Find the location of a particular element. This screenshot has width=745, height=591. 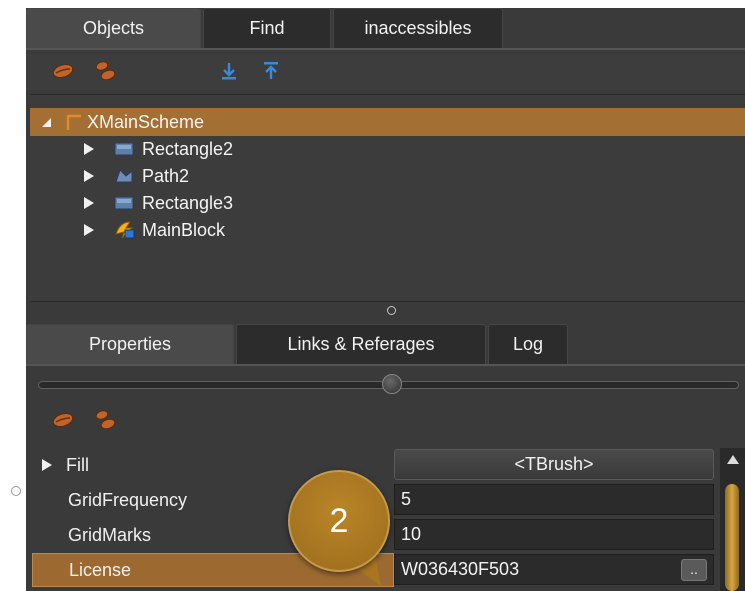

arrow-down-to-line-icon is located at coordinates (229, 71).